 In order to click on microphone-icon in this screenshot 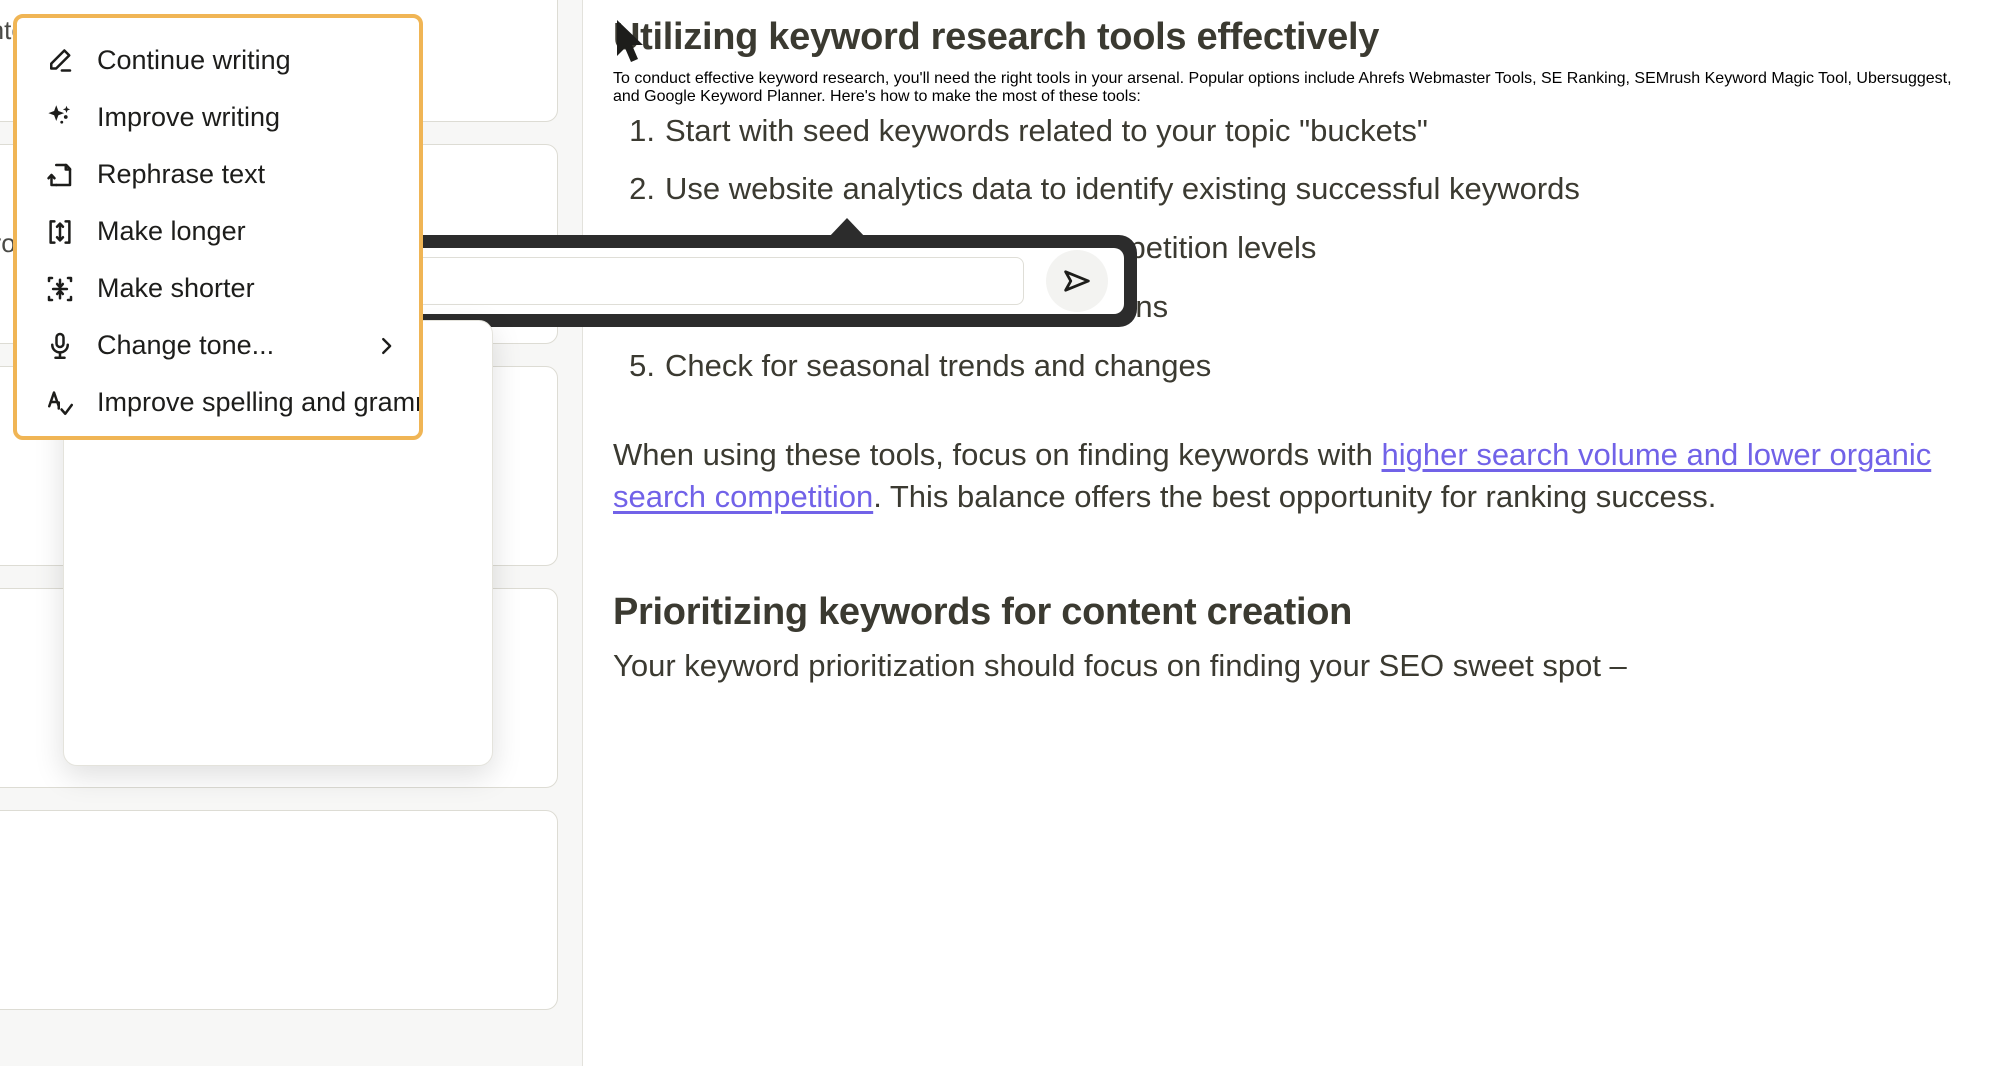, I will do `click(60, 346)`.